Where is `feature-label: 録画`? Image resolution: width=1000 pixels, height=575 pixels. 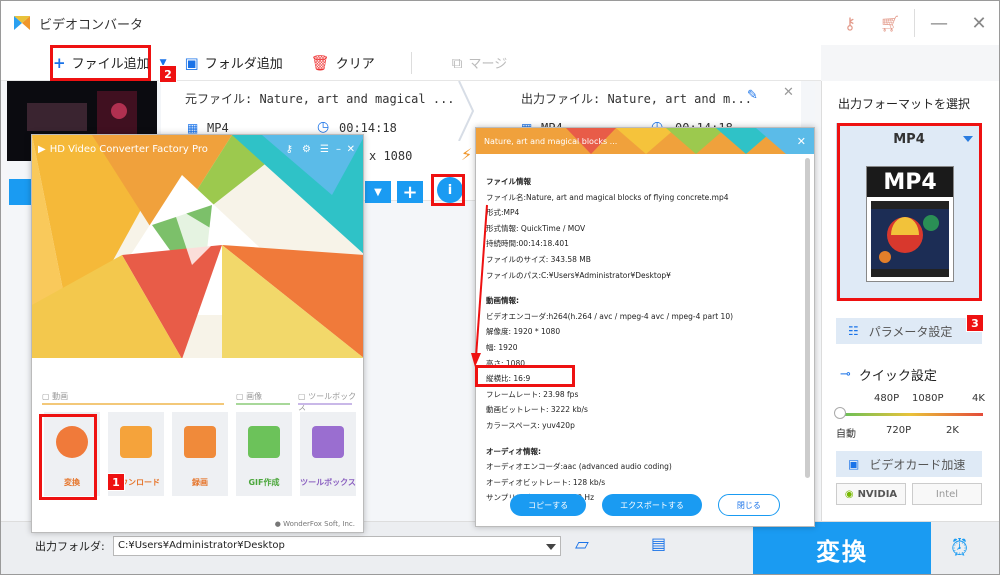
feature-label: 録画 is located at coordinates (200, 482).